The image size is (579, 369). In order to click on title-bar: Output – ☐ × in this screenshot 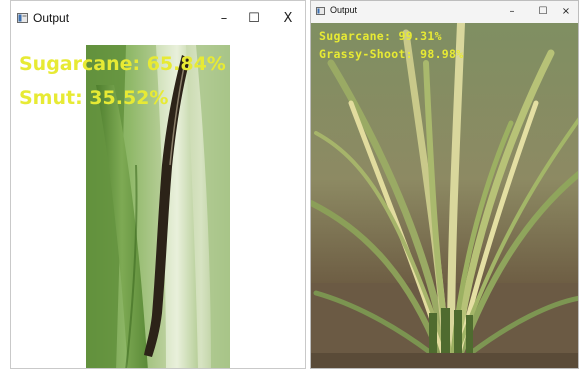, I will do `click(444, 12)`.